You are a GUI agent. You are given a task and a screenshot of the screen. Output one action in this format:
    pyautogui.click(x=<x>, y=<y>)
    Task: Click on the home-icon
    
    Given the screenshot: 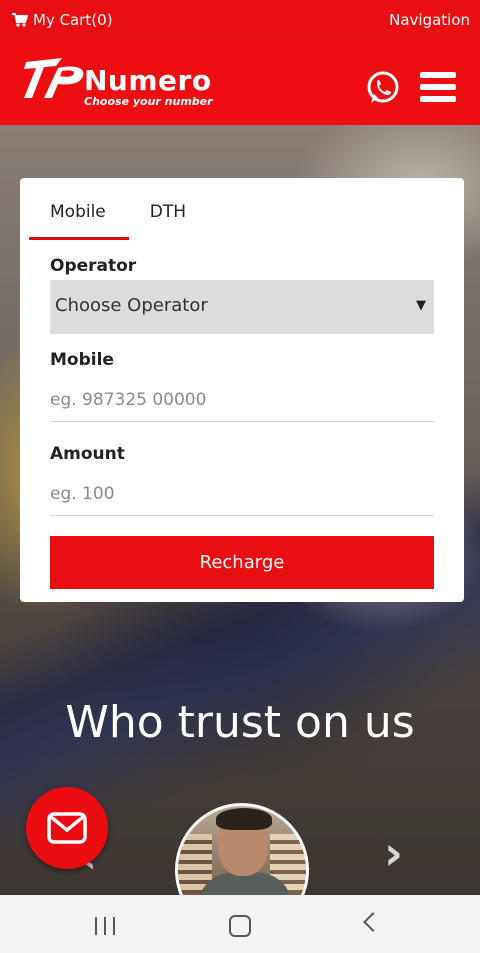 What is the action you would take?
    pyautogui.click(x=240, y=926)
    